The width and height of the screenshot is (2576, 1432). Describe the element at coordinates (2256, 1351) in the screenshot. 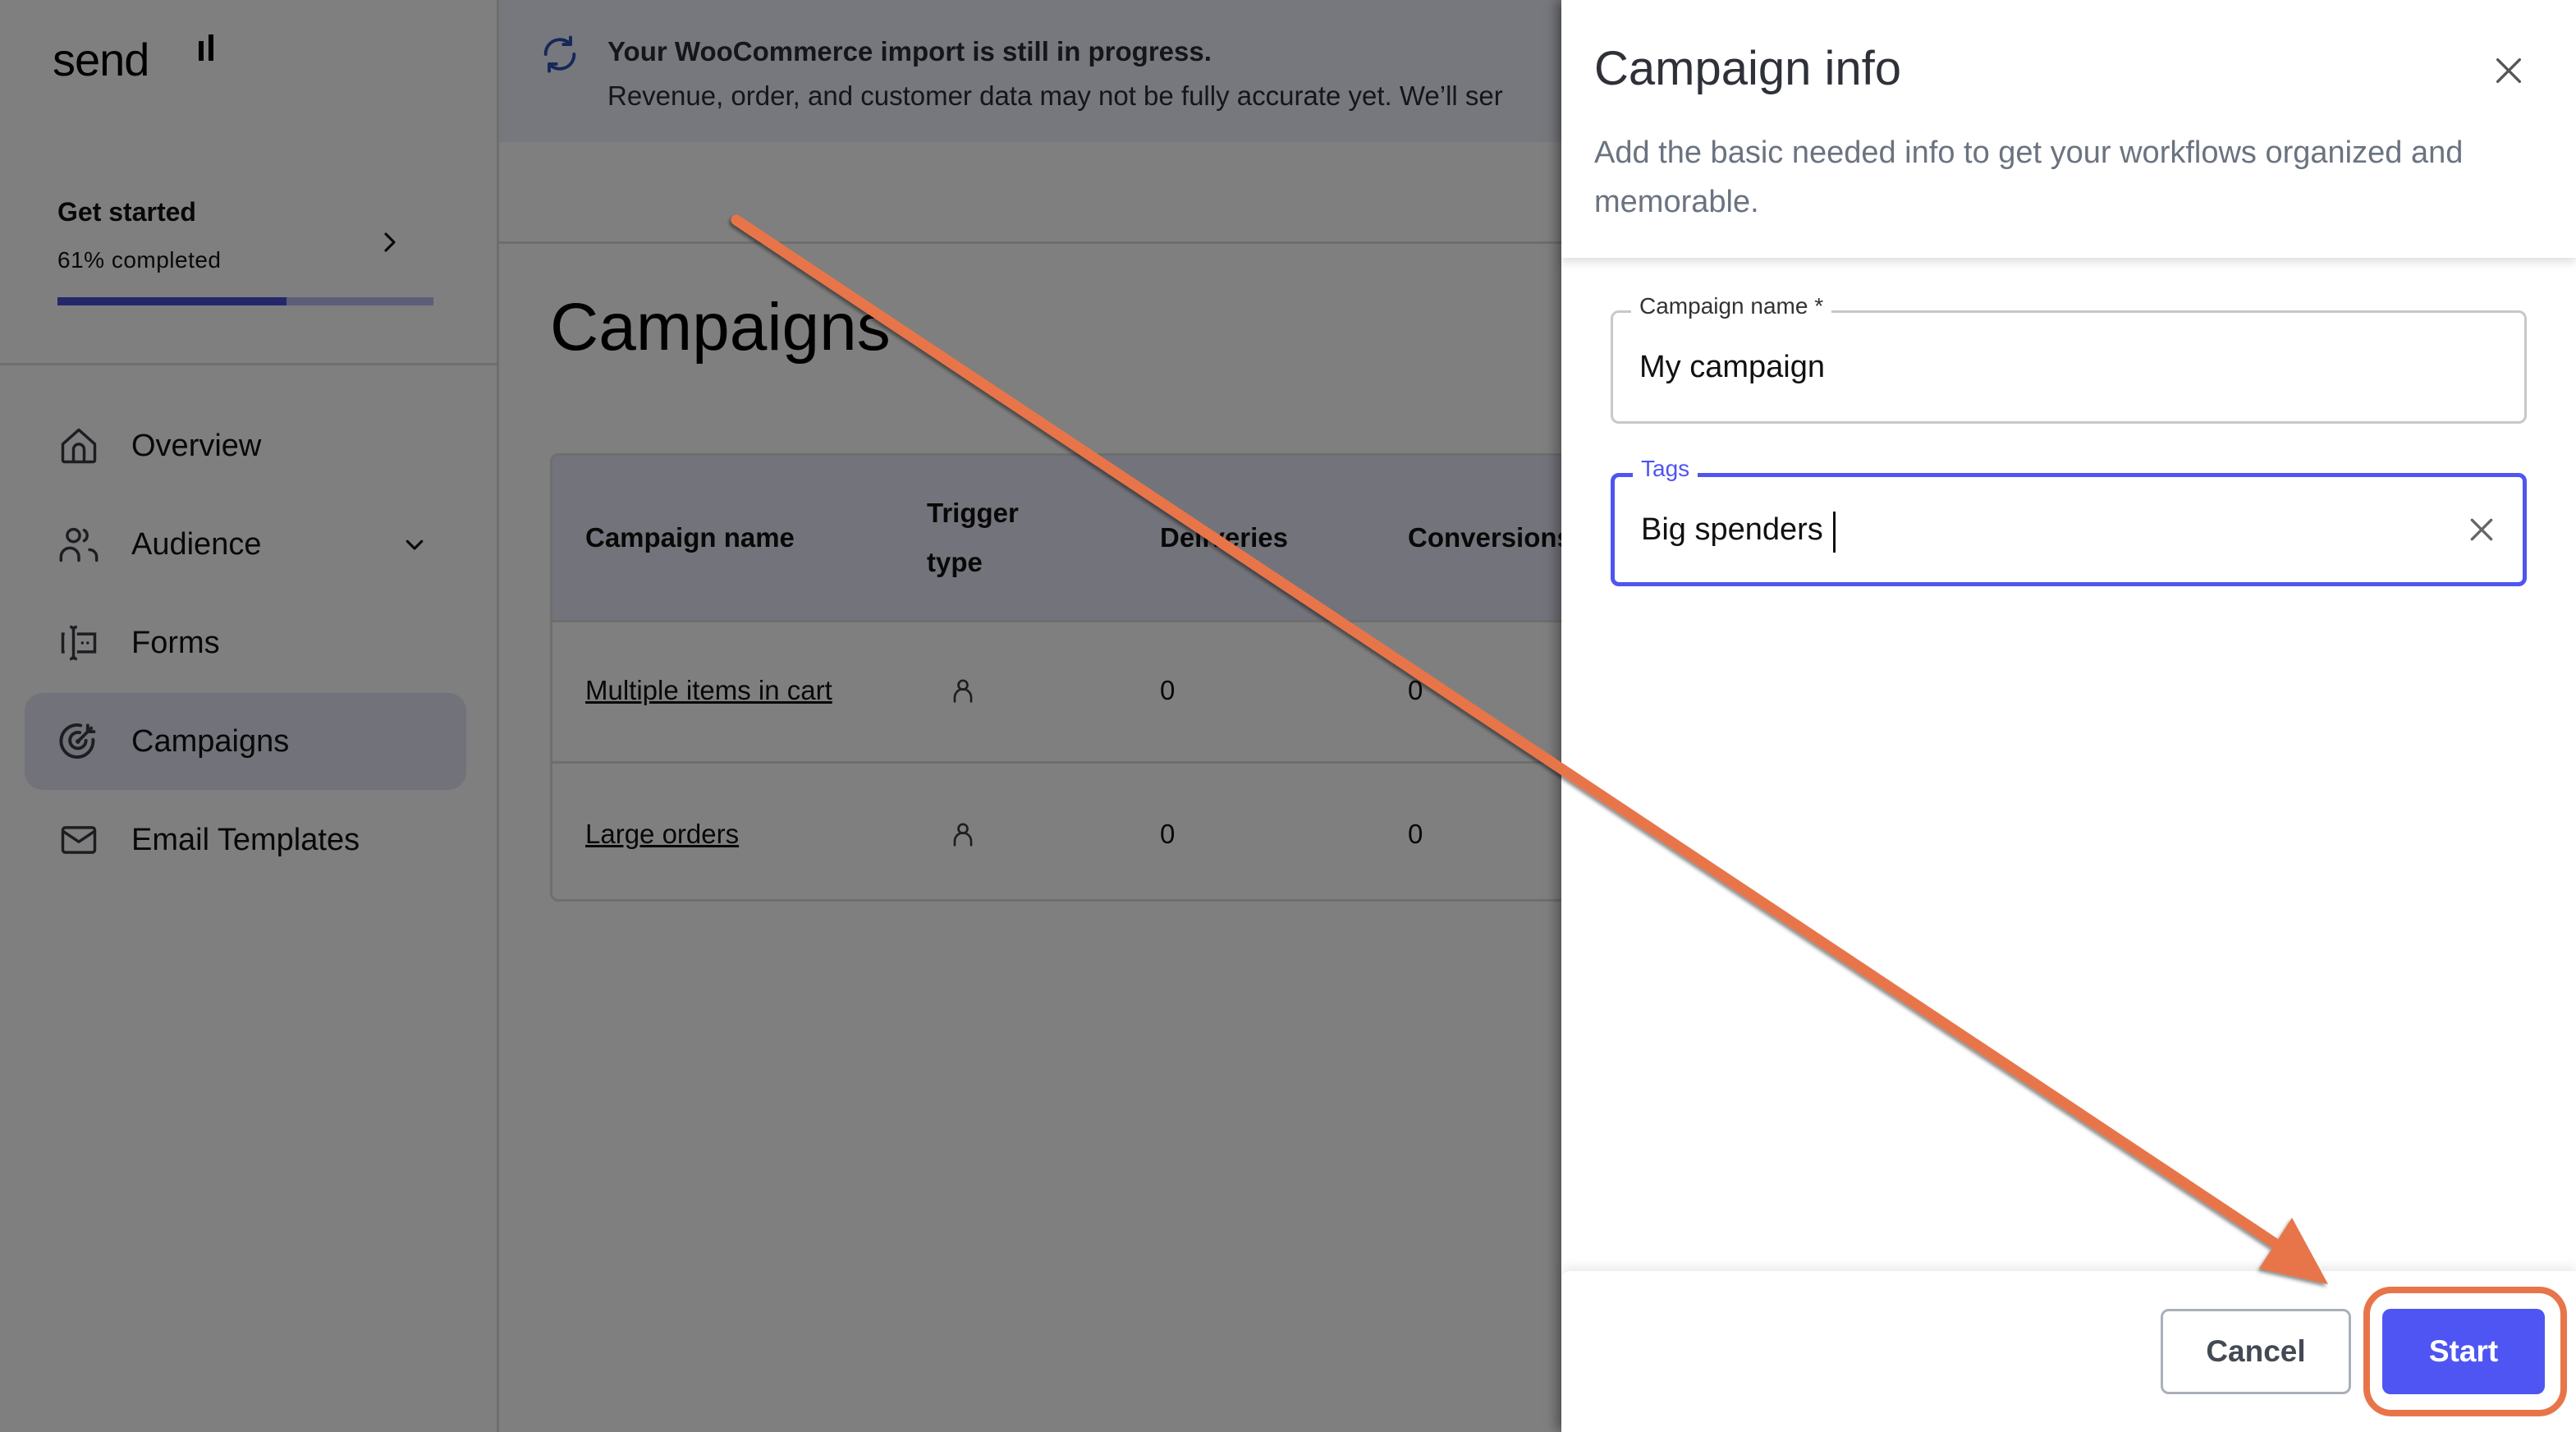

I see `cancel-button: Cancel` at that location.